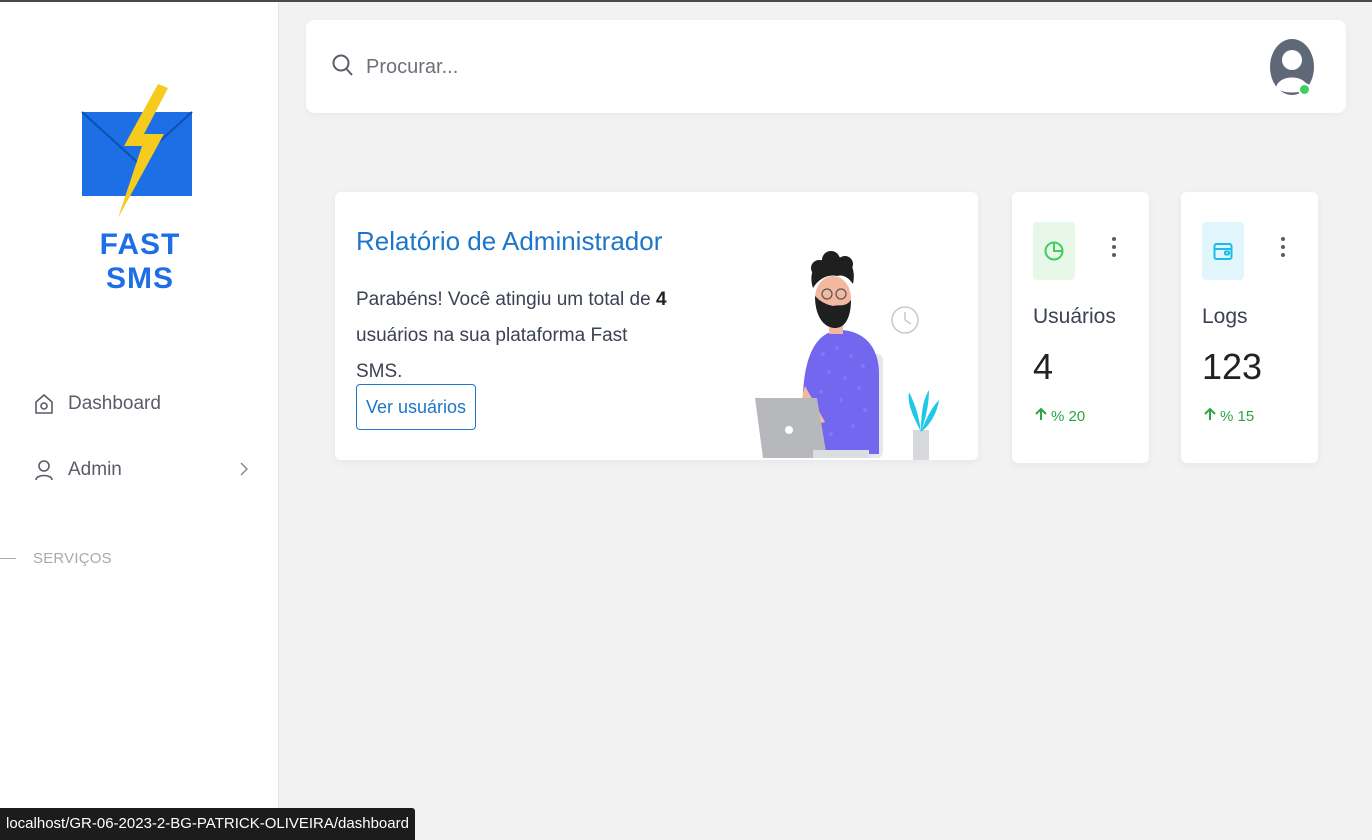  What do you see at coordinates (343, 68) in the screenshot?
I see `search-icon` at bounding box center [343, 68].